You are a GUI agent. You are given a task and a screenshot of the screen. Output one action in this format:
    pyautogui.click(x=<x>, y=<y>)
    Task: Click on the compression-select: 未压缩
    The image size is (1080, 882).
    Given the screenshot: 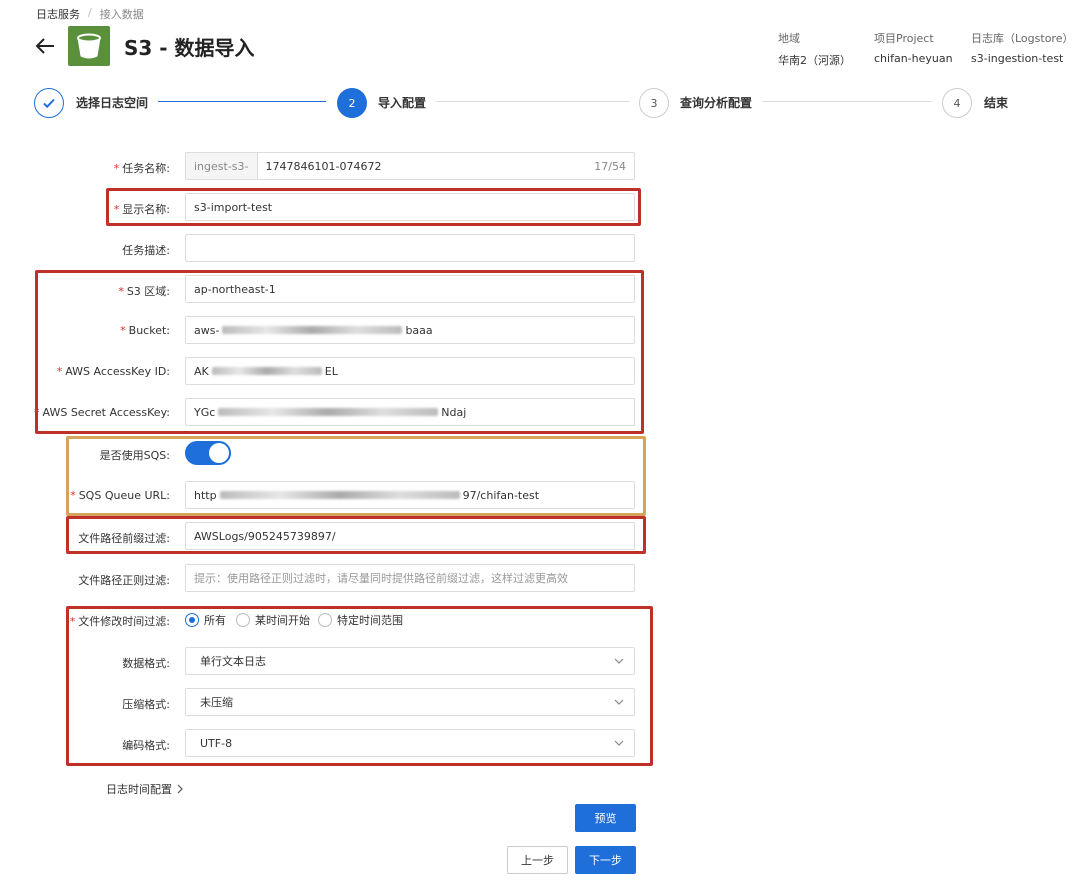 What is the action you would take?
    pyautogui.click(x=410, y=702)
    